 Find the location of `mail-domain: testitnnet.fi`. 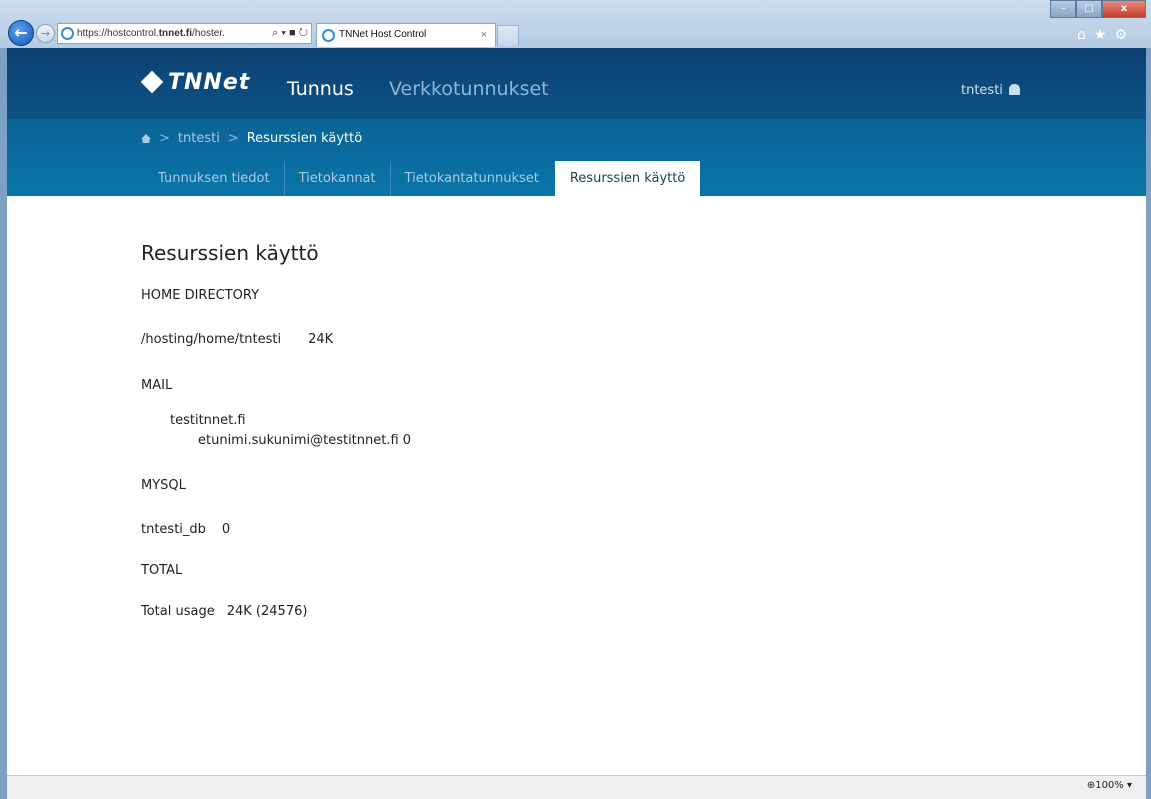

mail-domain: testitnnet.fi is located at coordinates (208, 420).